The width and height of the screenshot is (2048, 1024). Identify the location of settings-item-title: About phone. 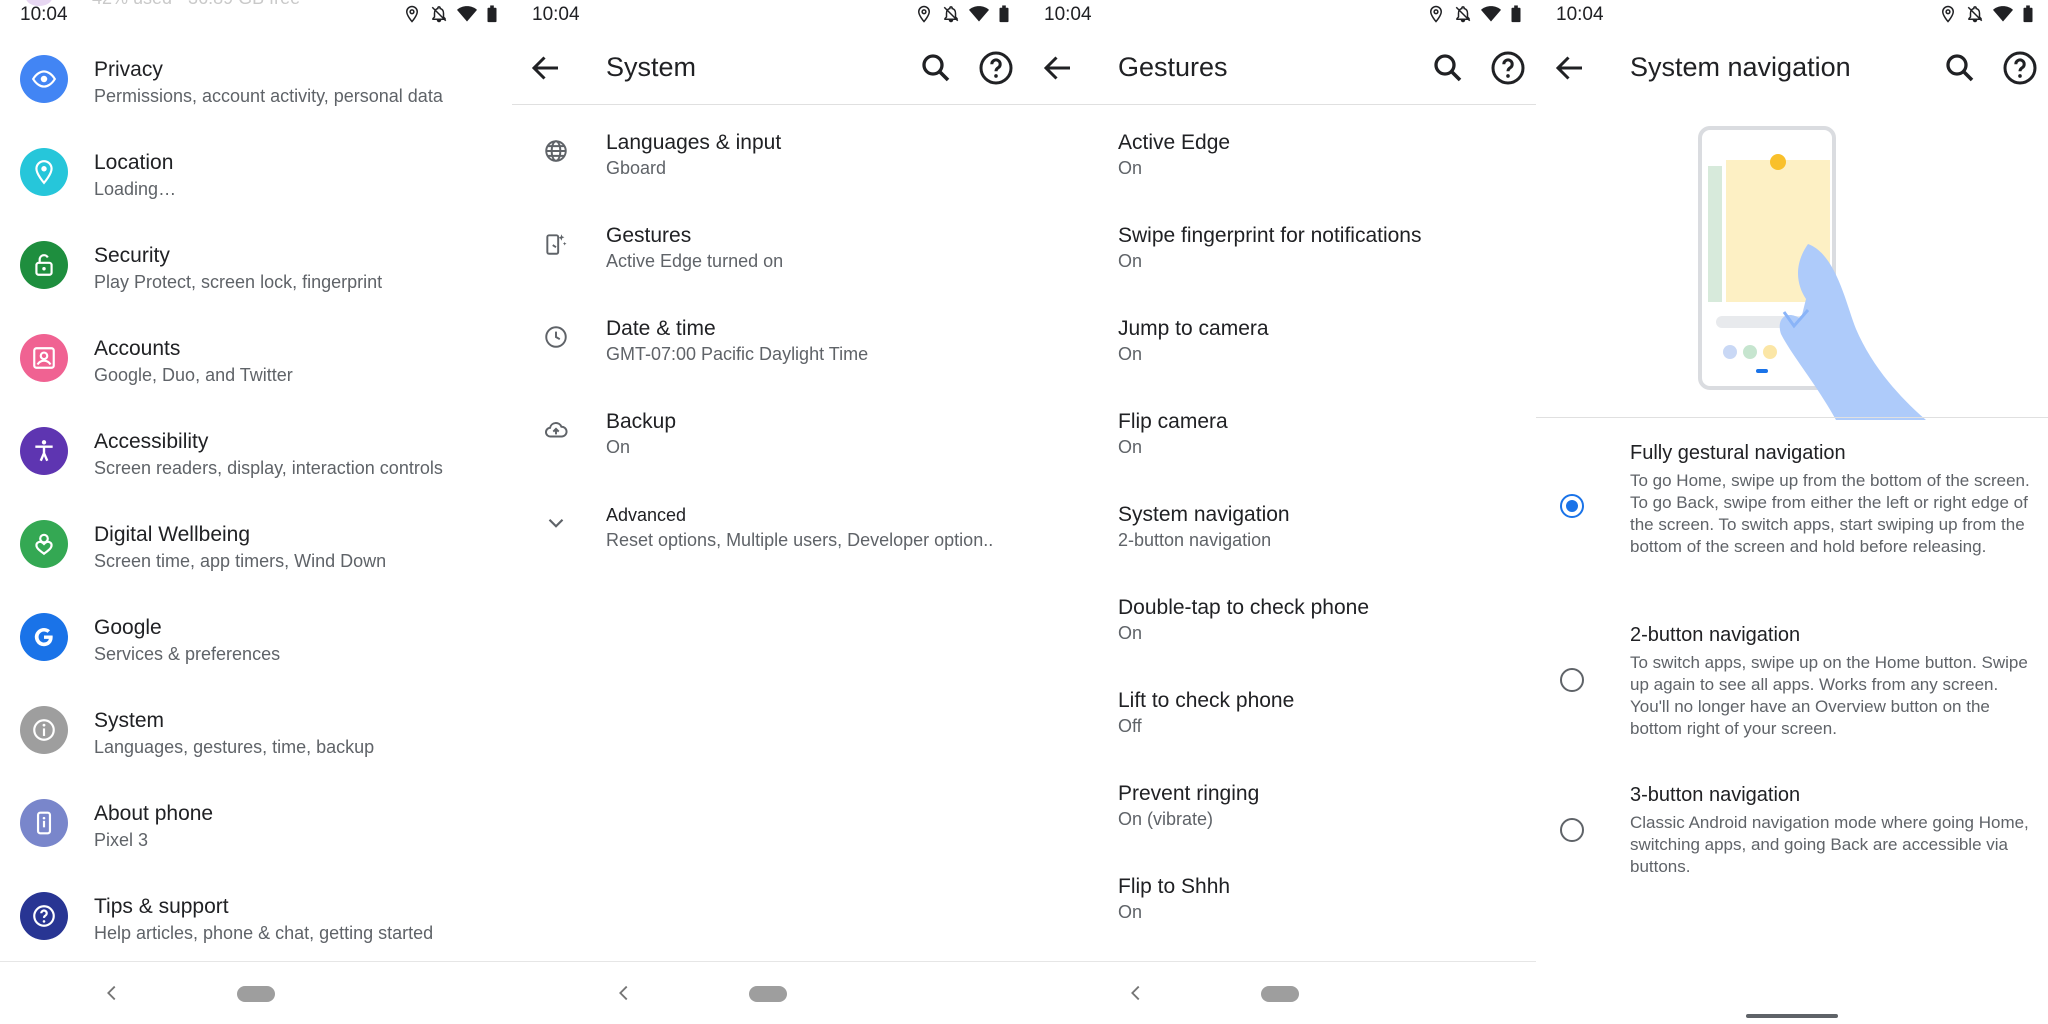
(154, 813).